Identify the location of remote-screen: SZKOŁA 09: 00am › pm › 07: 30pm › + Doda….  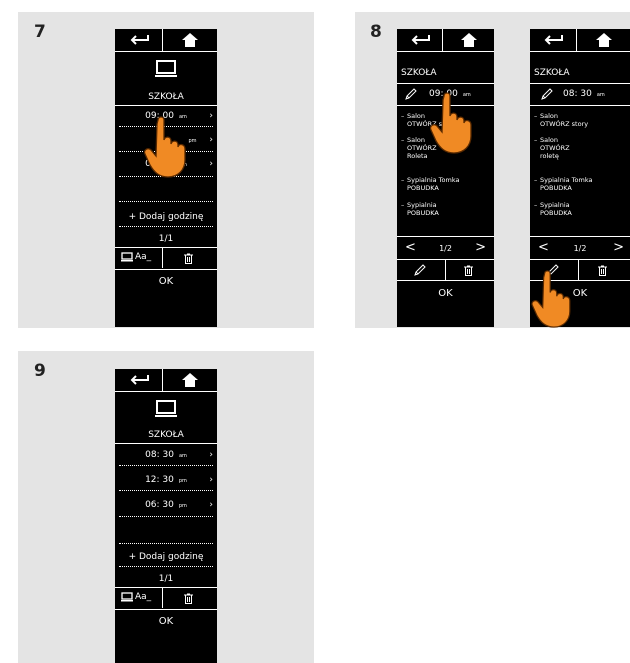
(166, 178).